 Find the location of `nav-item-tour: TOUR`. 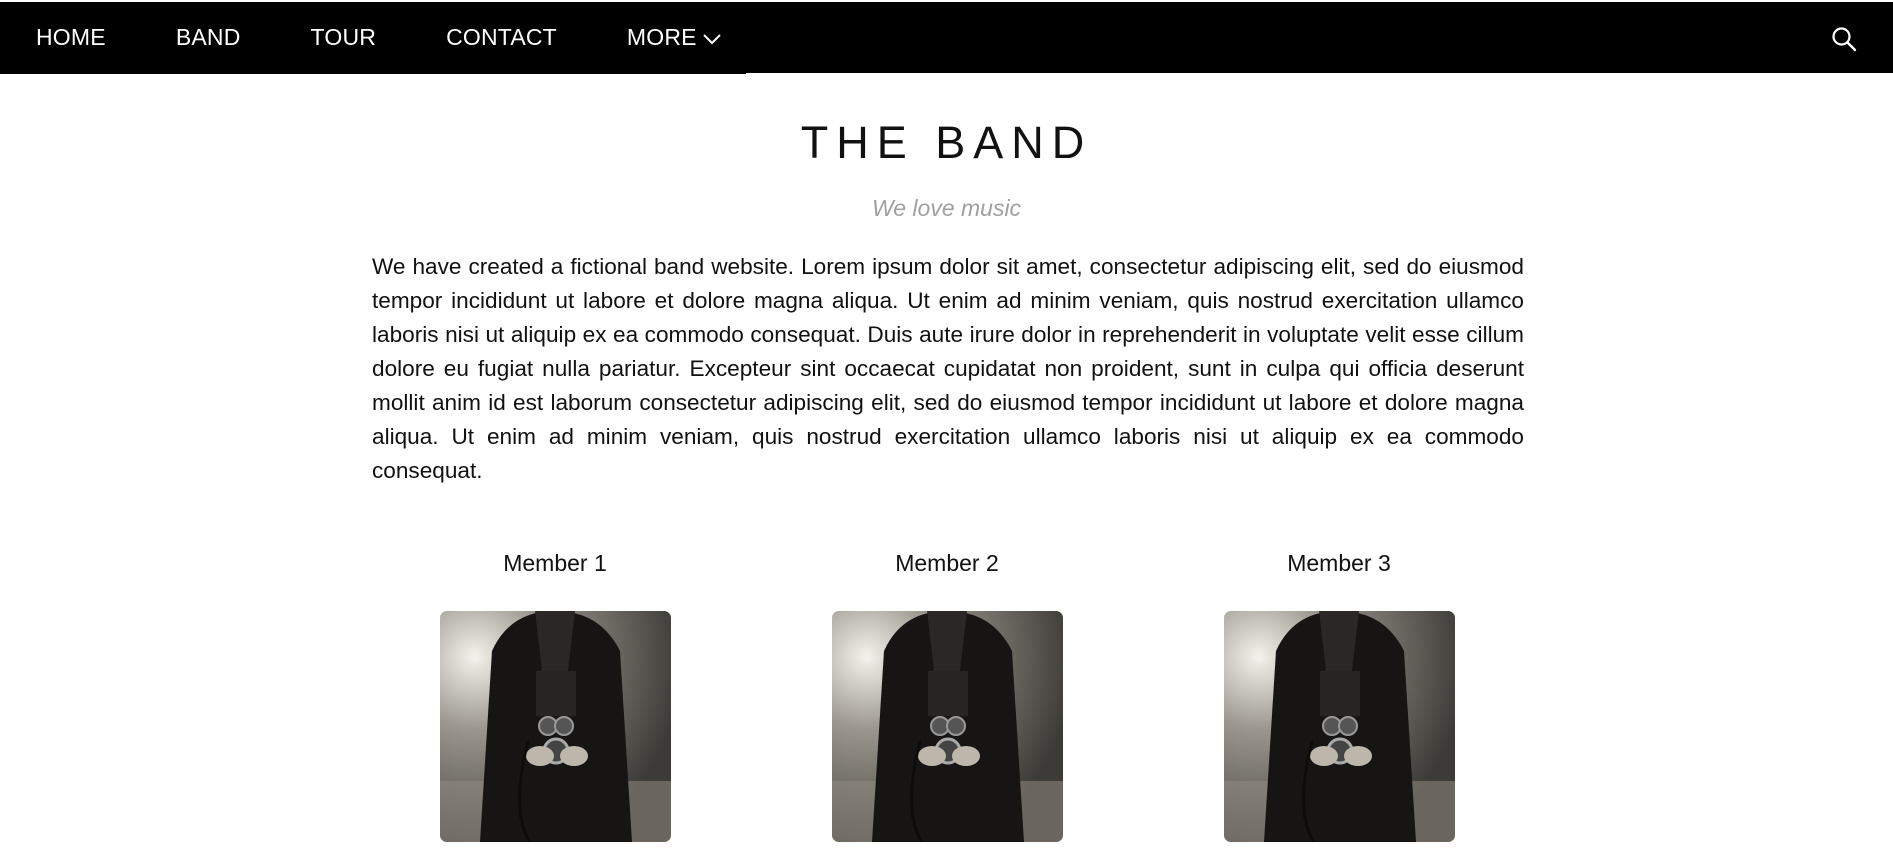

nav-item-tour: TOUR is located at coordinates (344, 37).